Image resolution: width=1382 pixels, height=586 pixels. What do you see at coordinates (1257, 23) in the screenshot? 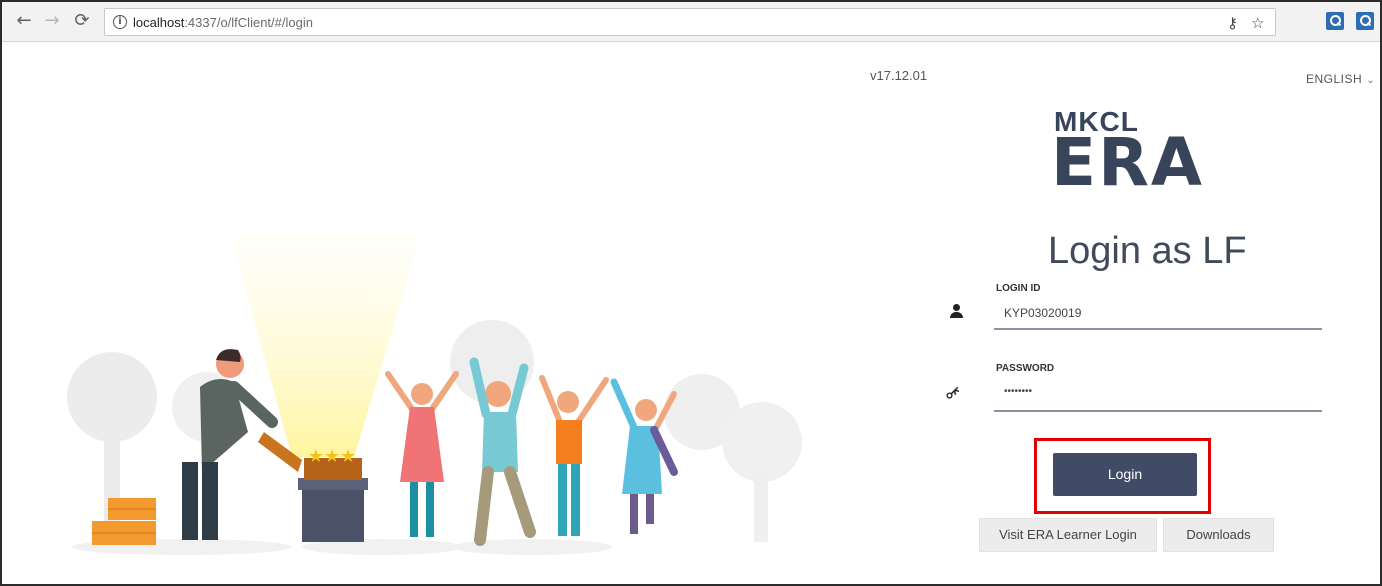
I see `star-icon: ☆` at bounding box center [1257, 23].